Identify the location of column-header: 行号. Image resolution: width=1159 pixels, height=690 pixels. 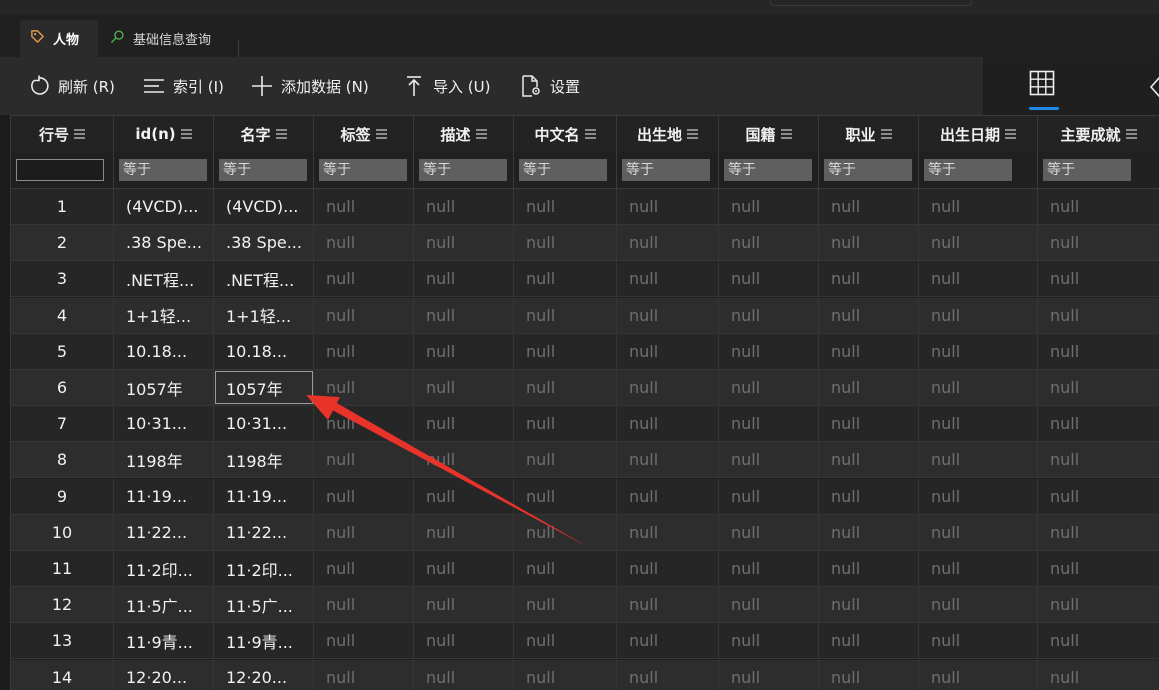
(62, 134).